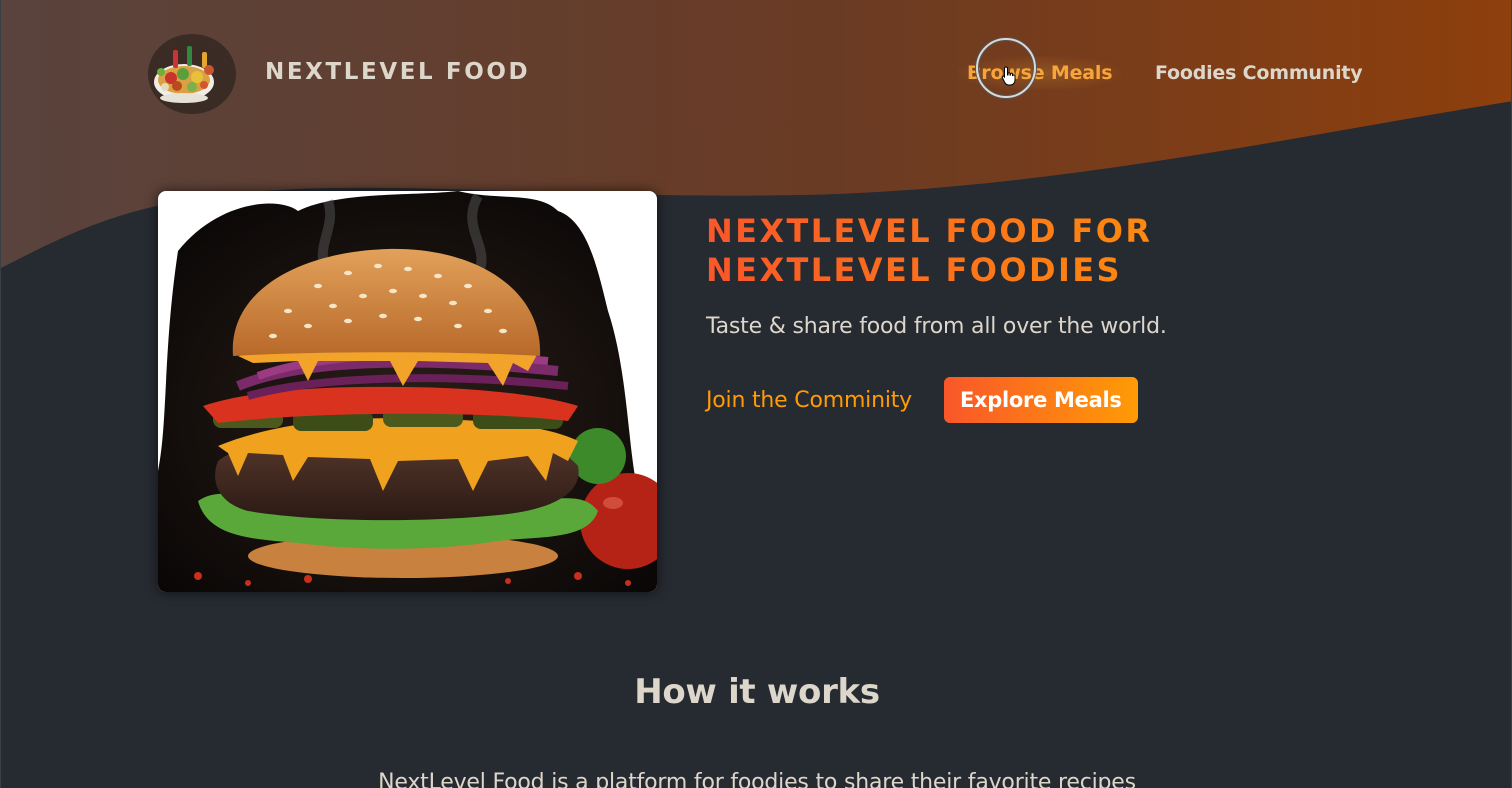 Image resolution: width=1512 pixels, height=788 pixels. I want to click on explore-meals-button: Explore Meals, so click(1041, 400).